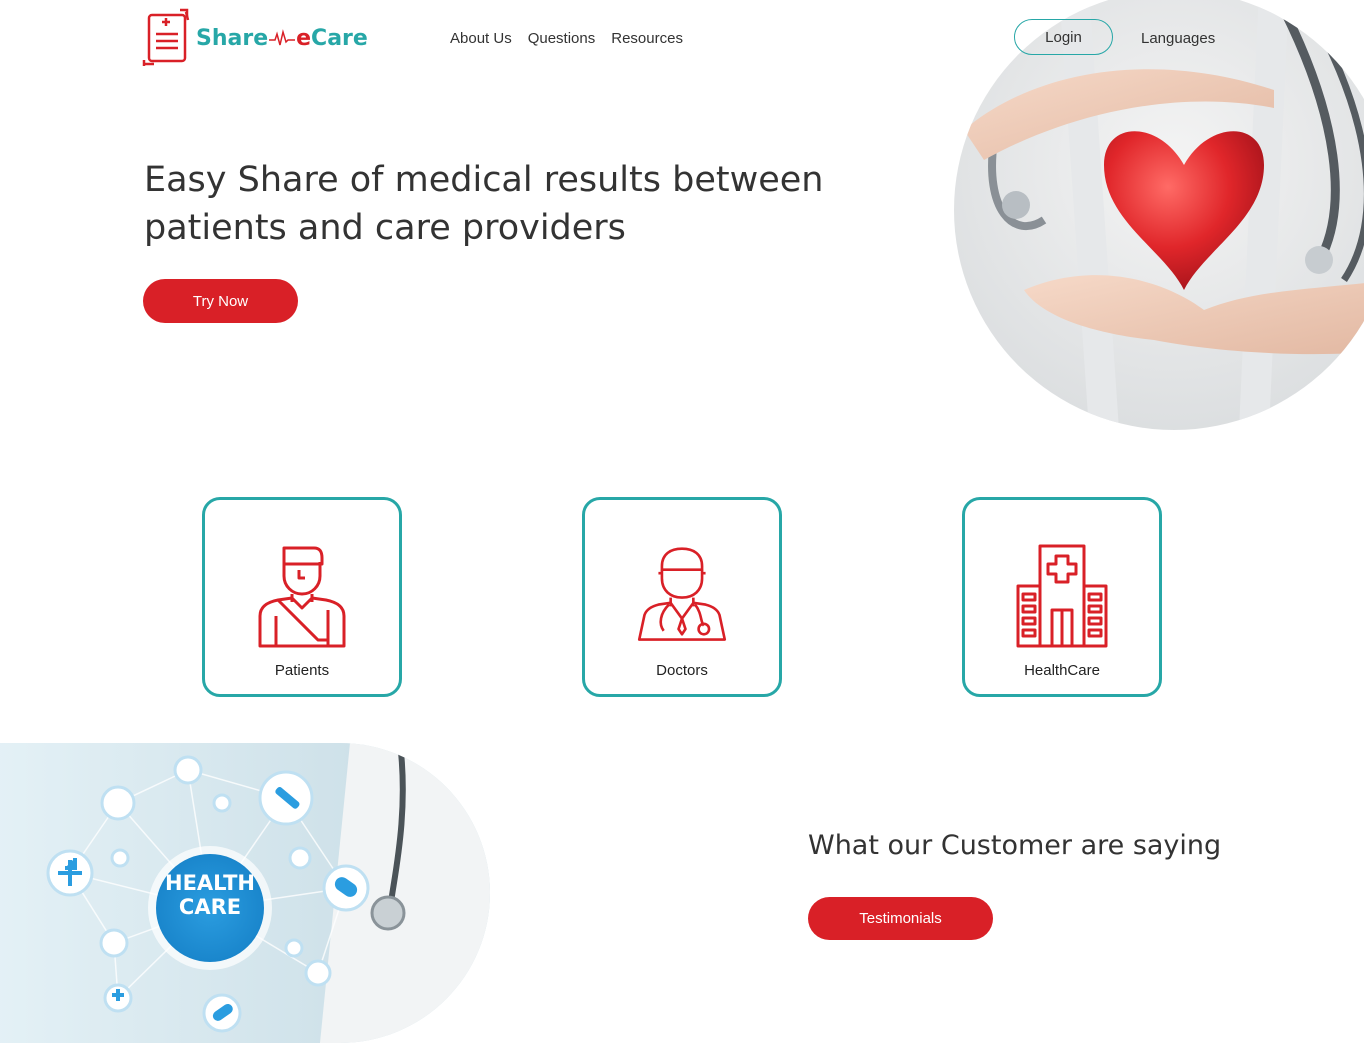 The image size is (1364, 1056). What do you see at coordinates (682, 670) in the screenshot?
I see `doctors-label: Doctors` at bounding box center [682, 670].